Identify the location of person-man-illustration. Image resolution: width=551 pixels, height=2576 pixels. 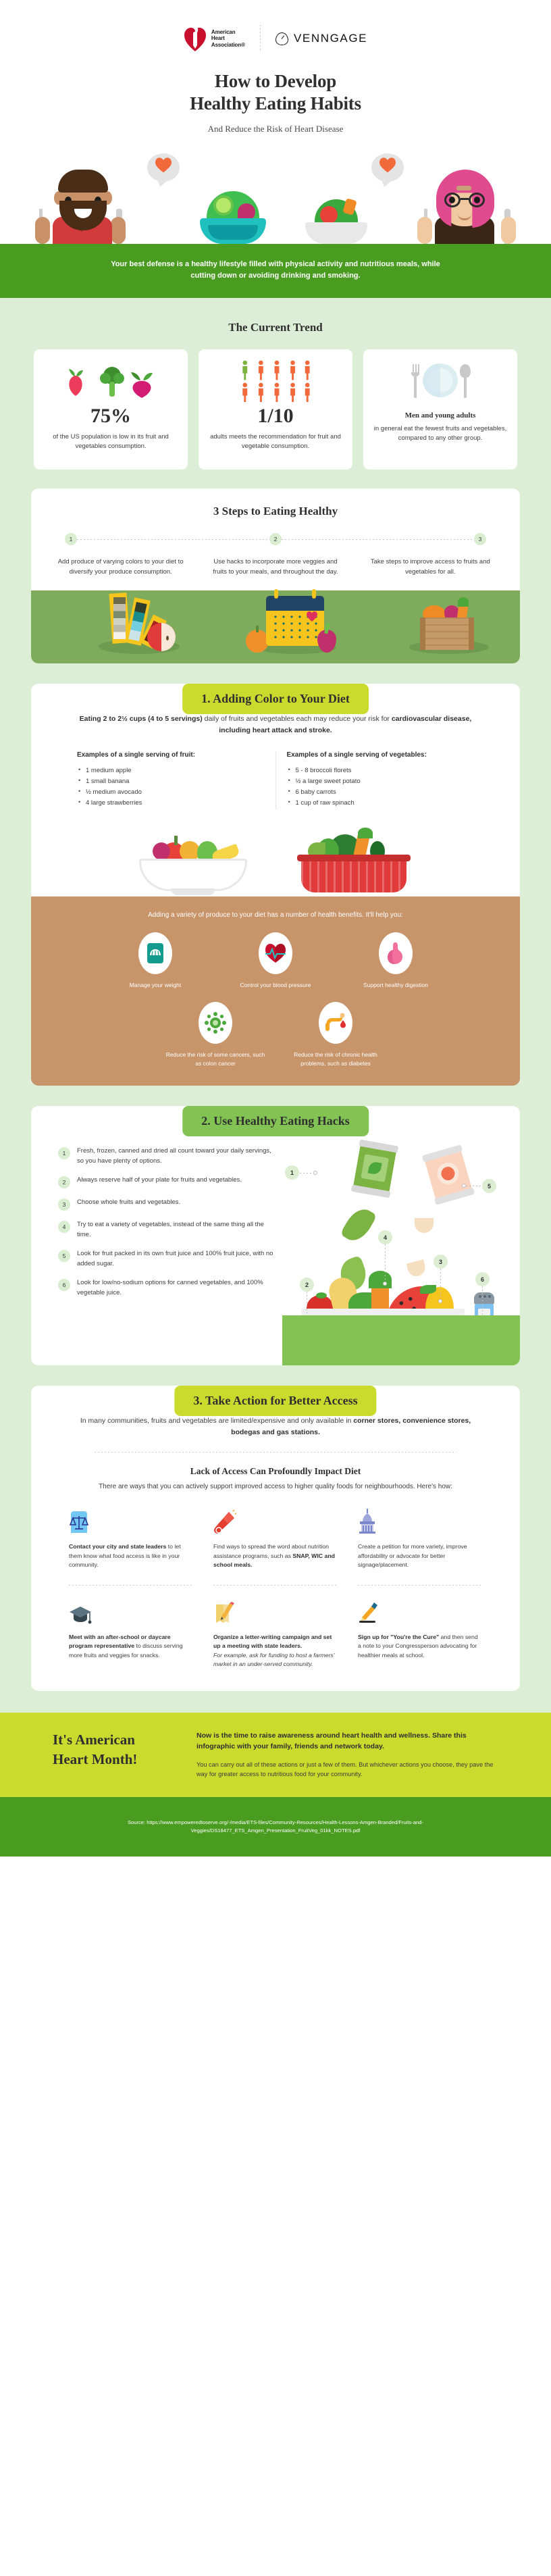
(85, 203).